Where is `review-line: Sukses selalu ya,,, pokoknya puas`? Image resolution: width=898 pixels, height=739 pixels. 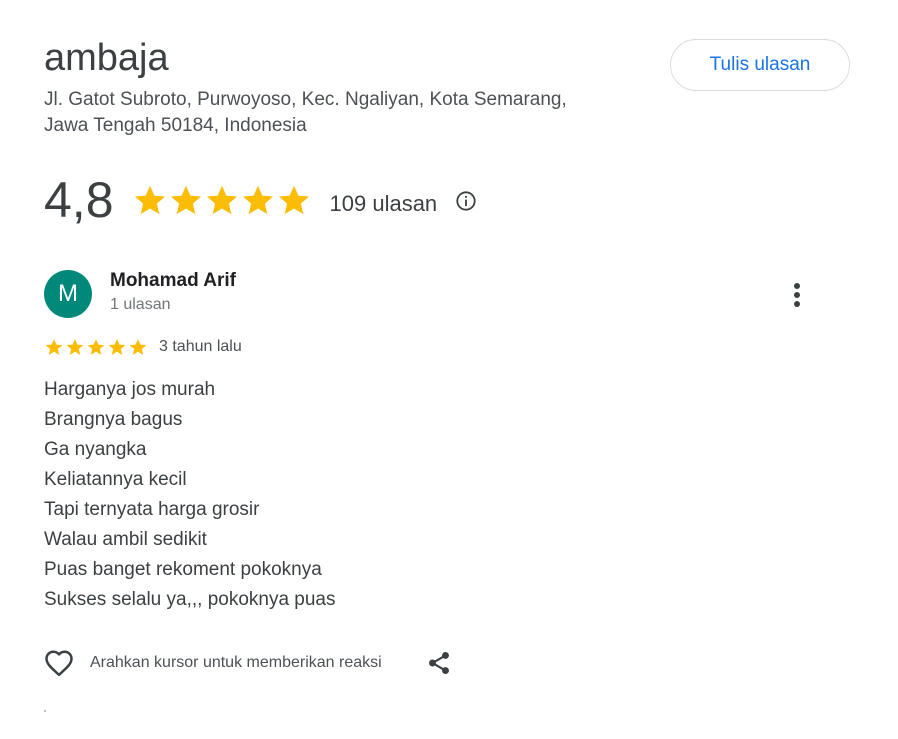 review-line: Sukses selalu ya,,, pokoknya puas is located at coordinates (190, 599).